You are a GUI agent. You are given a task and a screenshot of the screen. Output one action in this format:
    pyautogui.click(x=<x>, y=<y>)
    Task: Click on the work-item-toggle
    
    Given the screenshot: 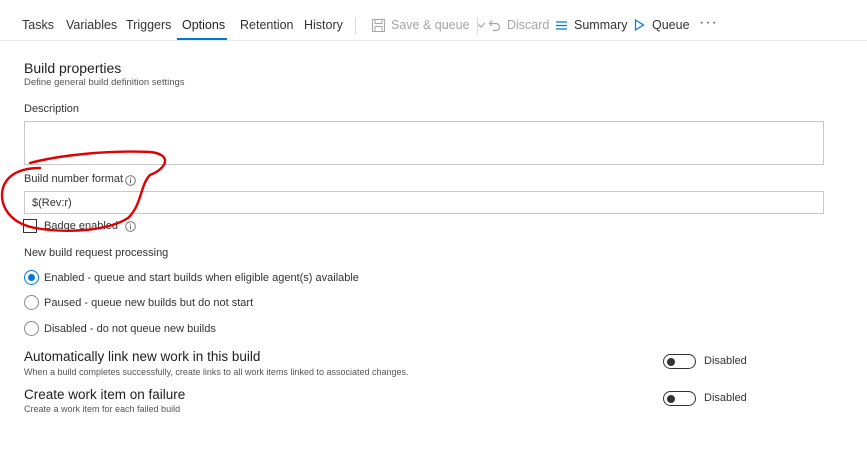 What is the action you would take?
    pyautogui.click(x=679, y=398)
    